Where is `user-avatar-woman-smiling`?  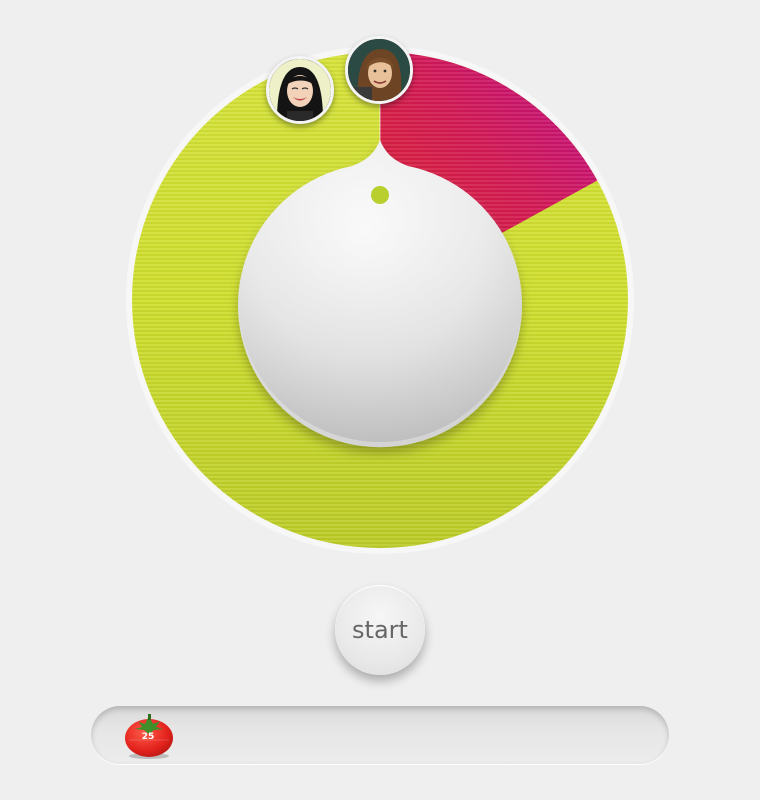
user-avatar-woman-smiling is located at coordinates (300, 90).